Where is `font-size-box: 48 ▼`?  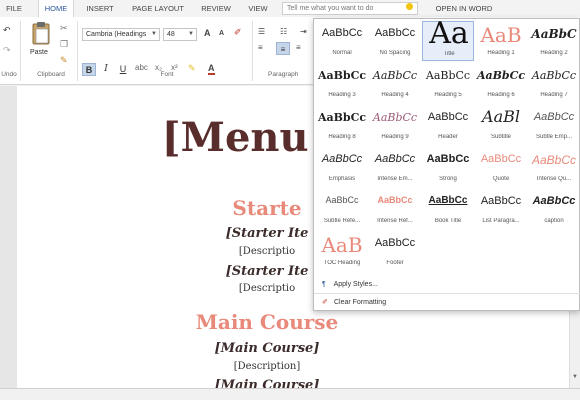 font-size-box: 48 ▼ is located at coordinates (180, 34).